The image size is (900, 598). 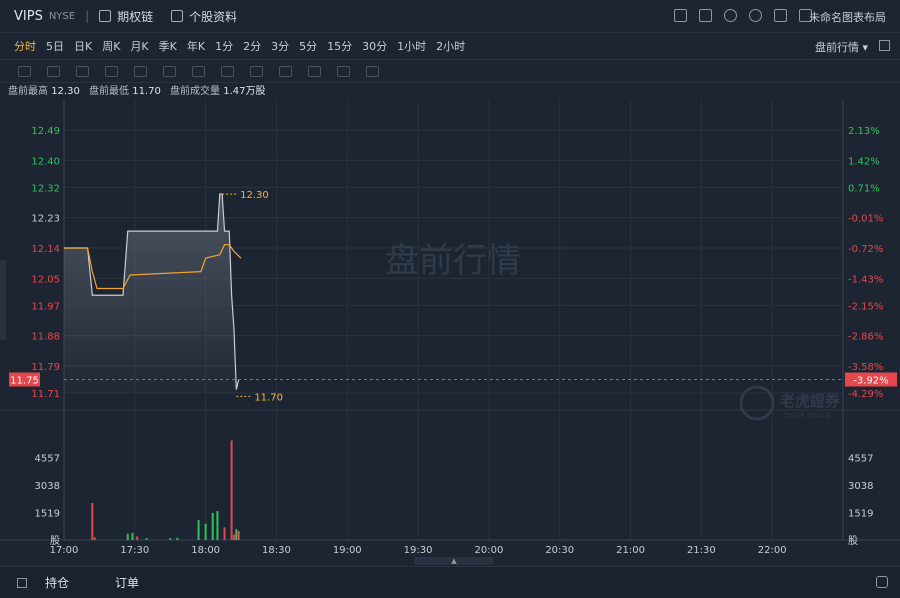 What do you see at coordinates (860, 459) in the screenshot?
I see `volume-tick-label-right: 4557` at bounding box center [860, 459].